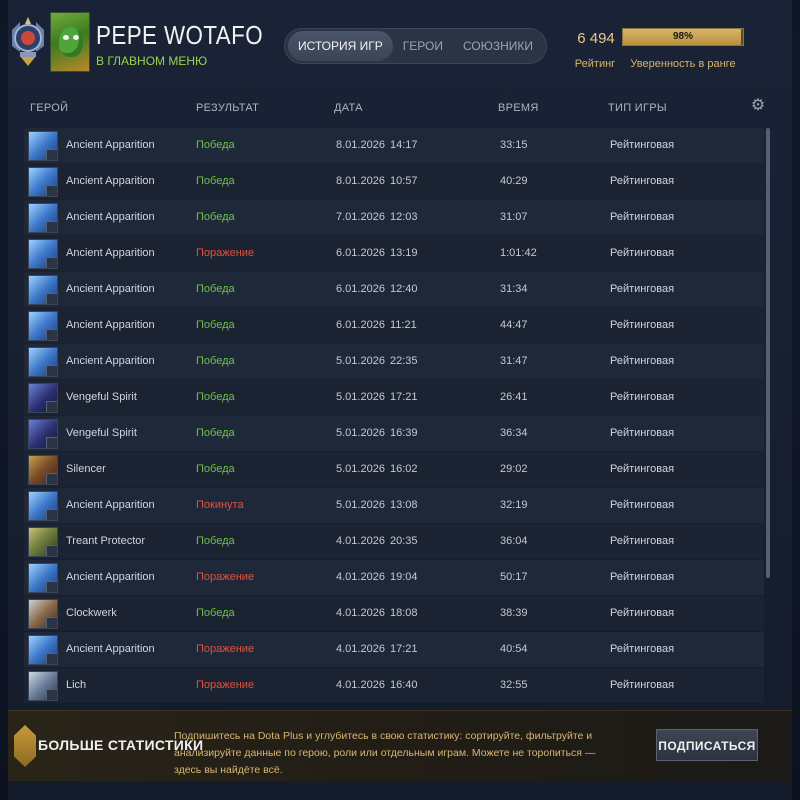 The width and height of the screenshot is (800, 800). What do you see at coordinates (86, 469) in the screenshot?
I see `hero-name: Silencer` at bounding box center [86, 469].